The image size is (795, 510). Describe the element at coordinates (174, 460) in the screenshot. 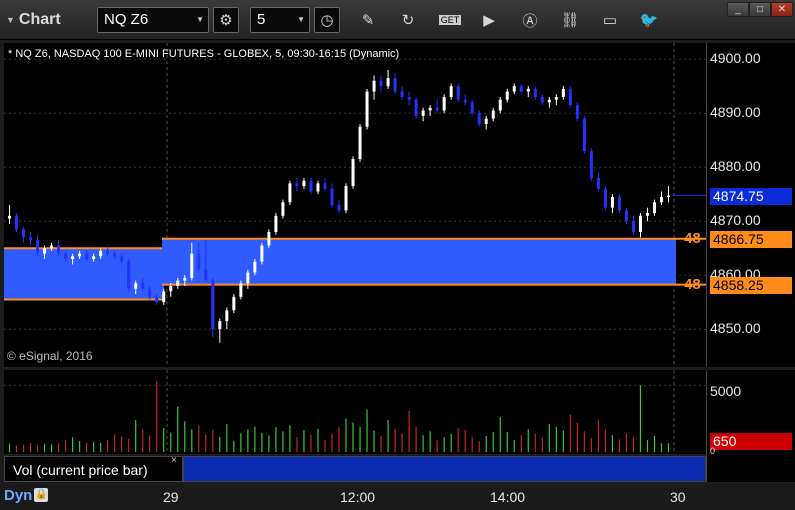

I see `close-study-icon: ×` at that location.